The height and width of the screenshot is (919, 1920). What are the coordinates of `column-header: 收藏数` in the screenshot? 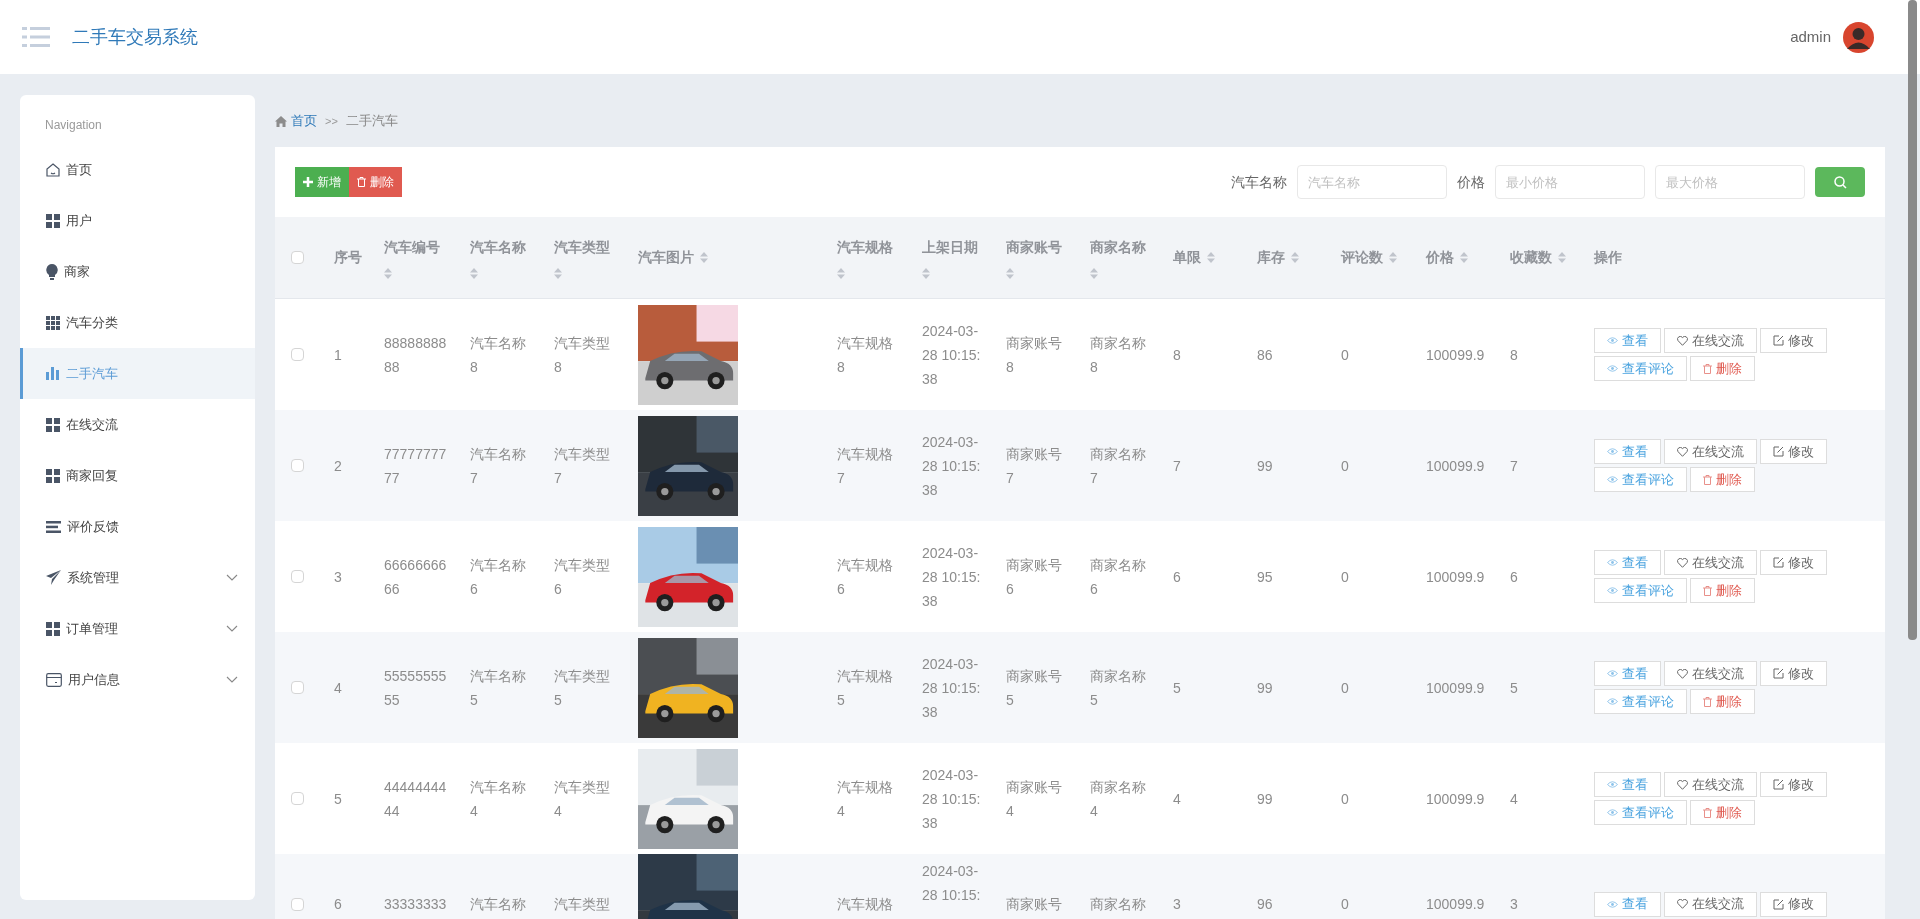 It's located at (1531, 257).